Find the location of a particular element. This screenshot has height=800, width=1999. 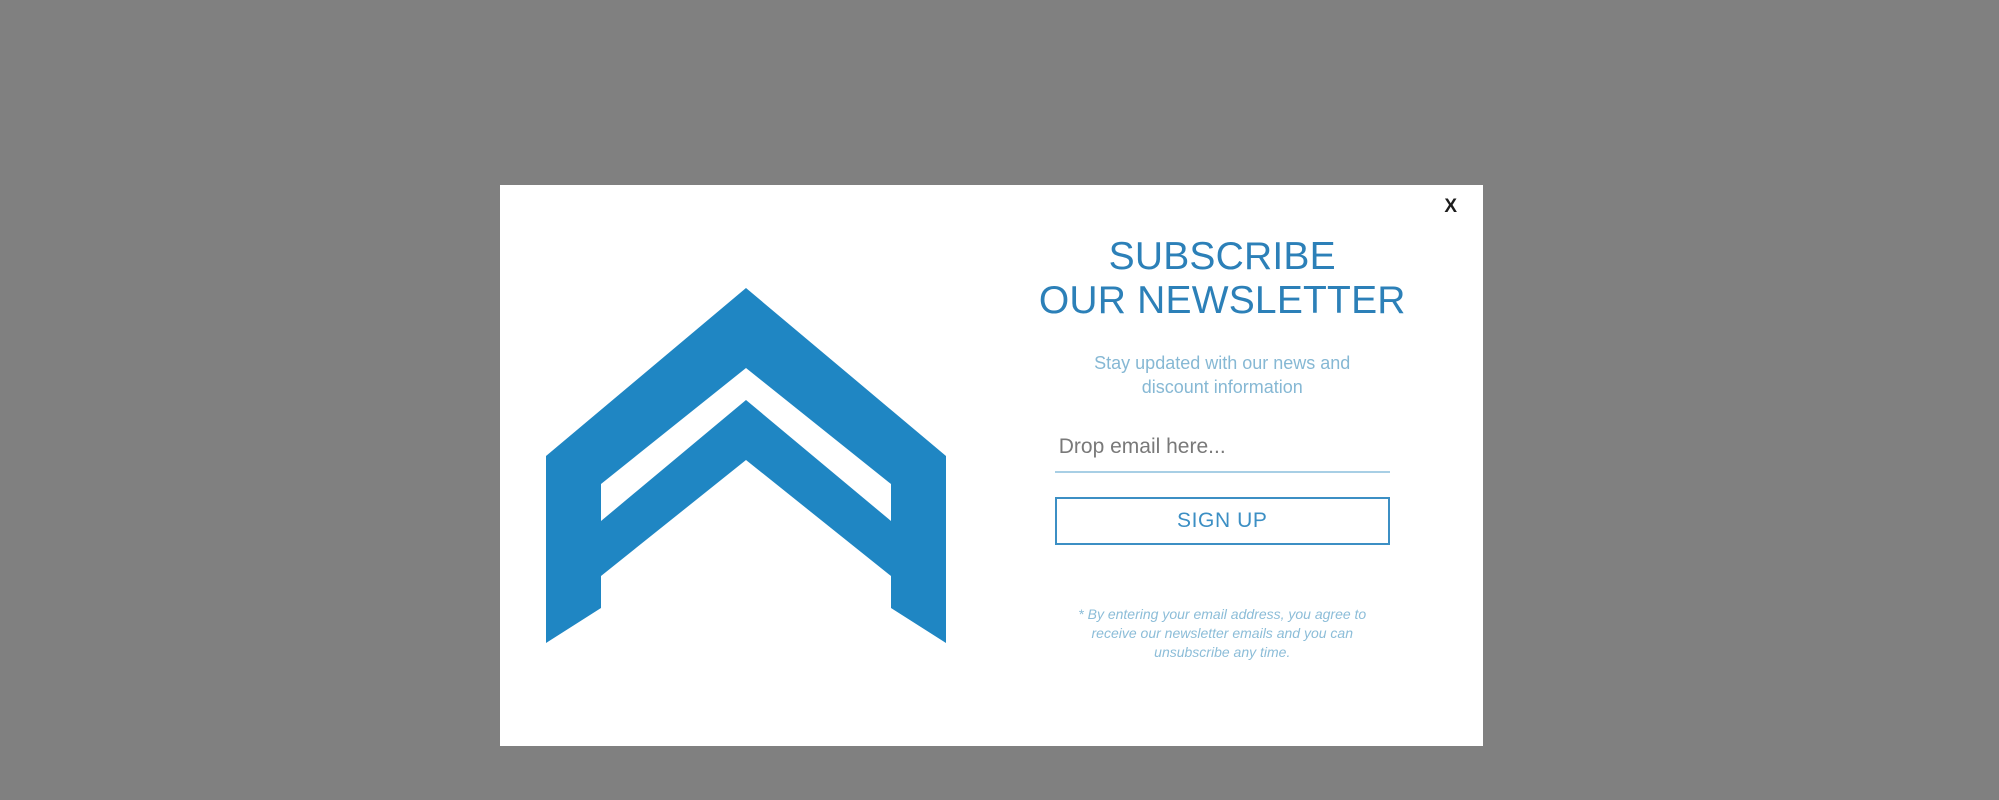

modal-title: SUBSCRIBE OUR NEWSLETTER is located at coordinates (1222, 279).